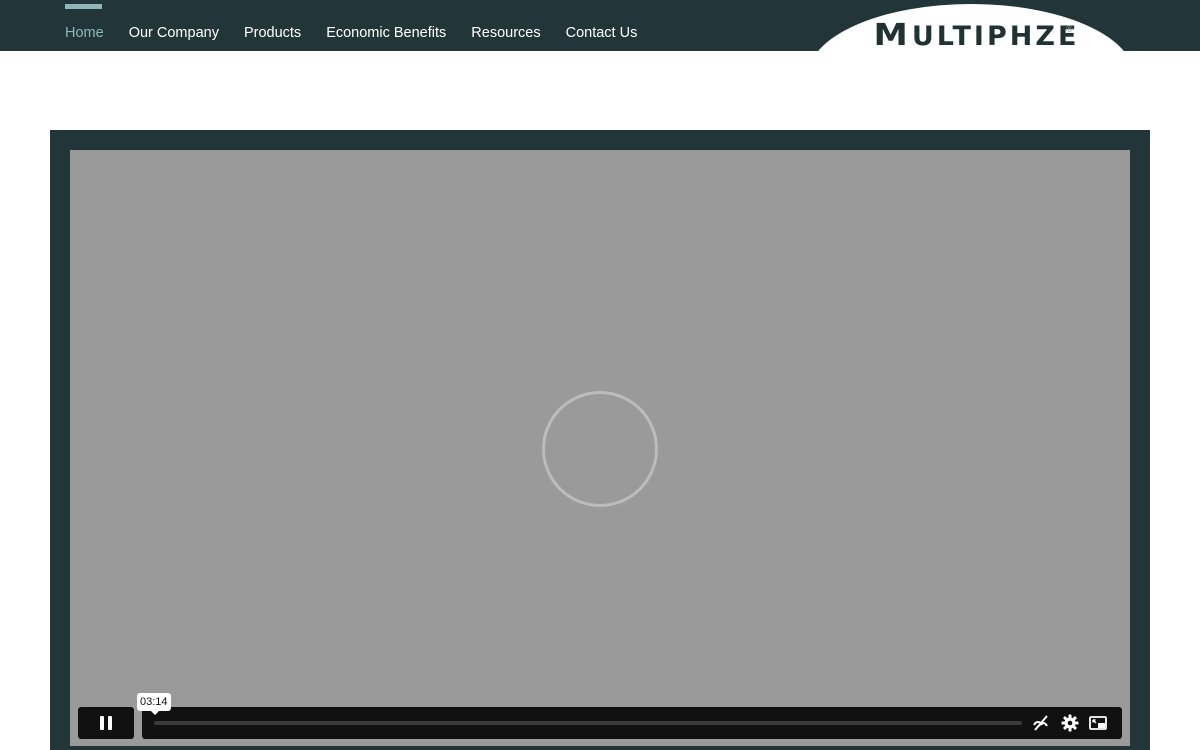 This screenshot has width=1200, height=750. I want to click on logo-initial: M, so click(892, 35).